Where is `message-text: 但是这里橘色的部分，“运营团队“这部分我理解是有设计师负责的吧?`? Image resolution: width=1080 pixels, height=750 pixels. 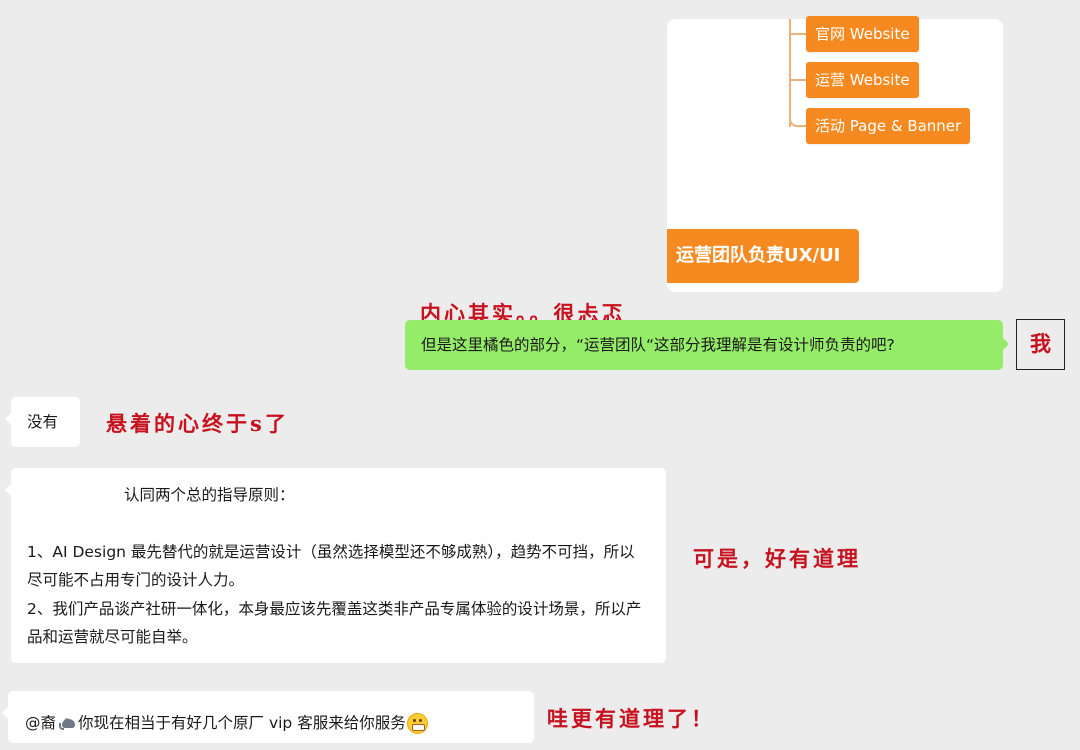 message-text: 但是这里橘色的部分，“运营团队“这部分我理解是有设计师负责的吧? is located at coordinates (658, 345).